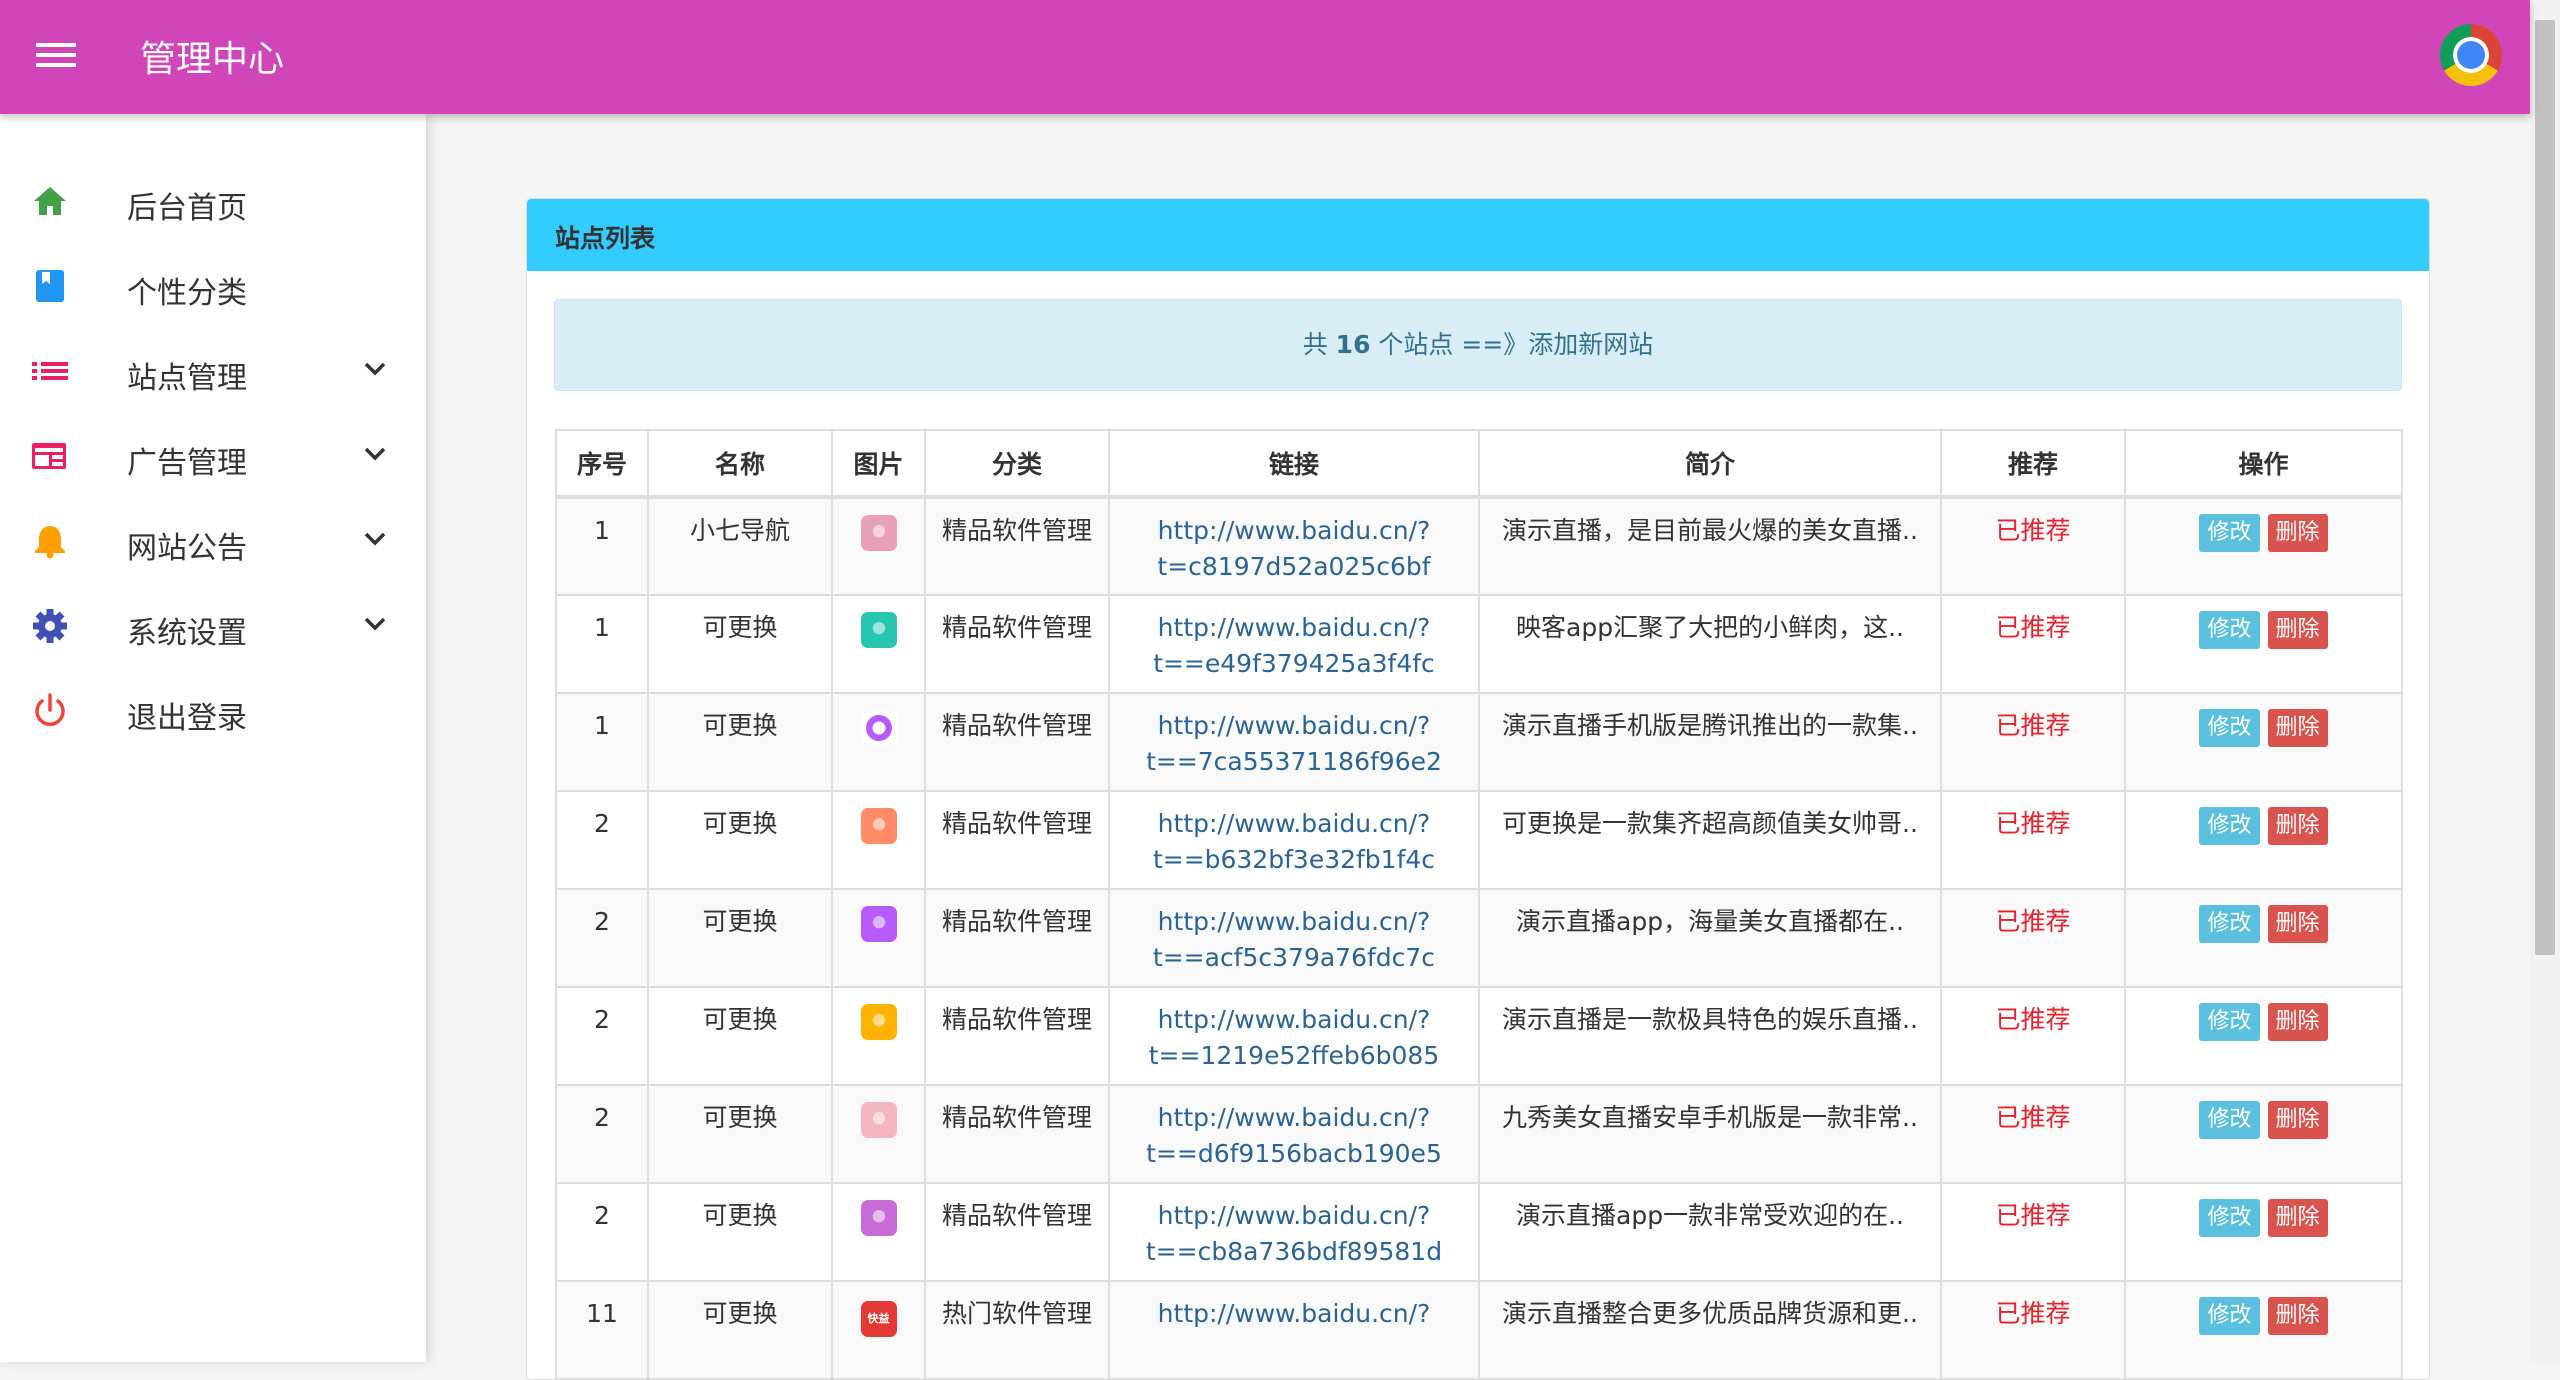  What do you see at coordinates (1315, 344) in the screenshot?
I see `count-prefix: 共` at bounding box center [1315, 344].